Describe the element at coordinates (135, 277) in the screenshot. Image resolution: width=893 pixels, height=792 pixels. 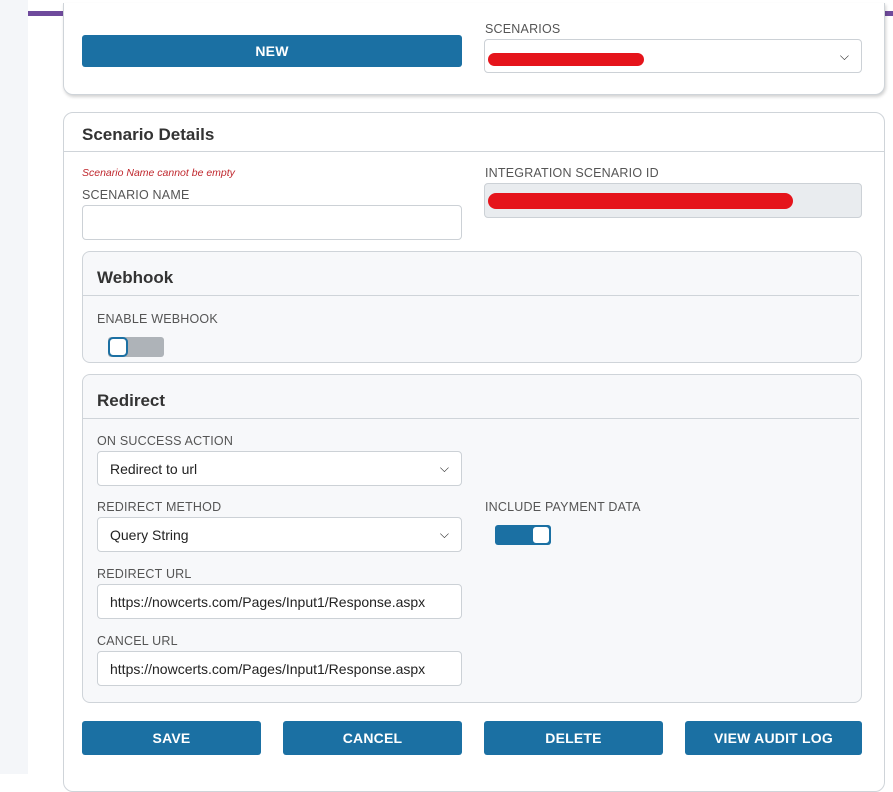
I see `section-title-webhook: Webhook` at that location.